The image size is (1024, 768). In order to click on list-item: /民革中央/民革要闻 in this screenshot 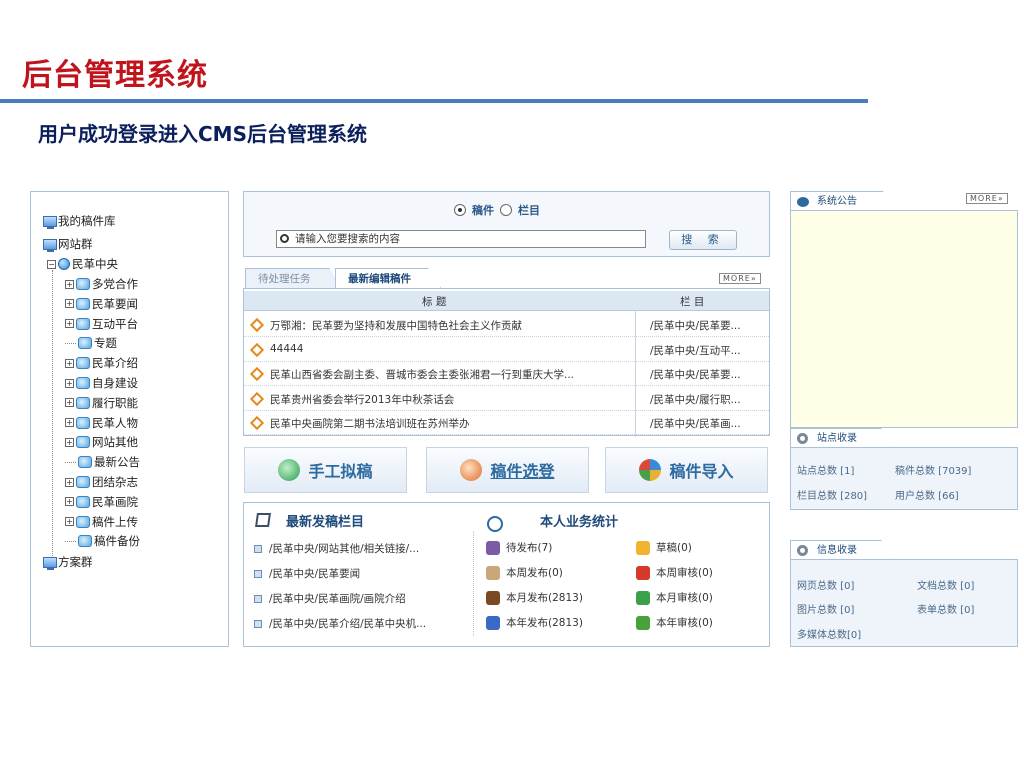, I will do `click(307, 573)`.